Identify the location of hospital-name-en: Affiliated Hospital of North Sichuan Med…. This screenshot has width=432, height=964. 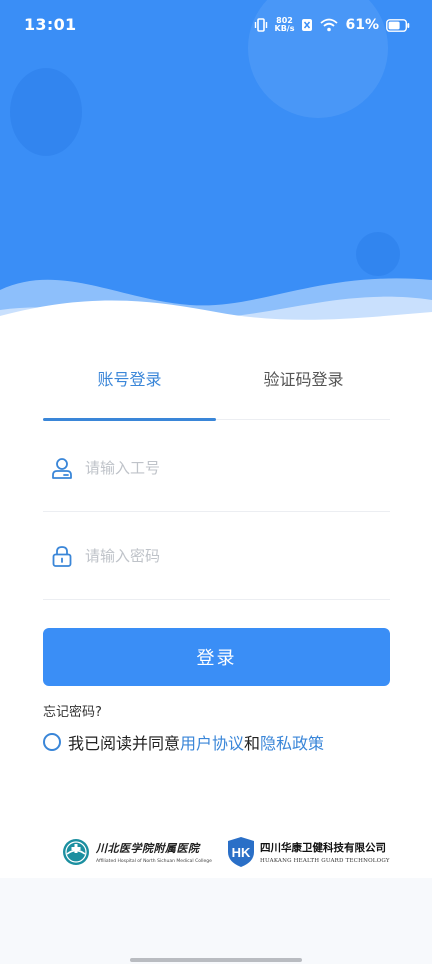
(154, 861).